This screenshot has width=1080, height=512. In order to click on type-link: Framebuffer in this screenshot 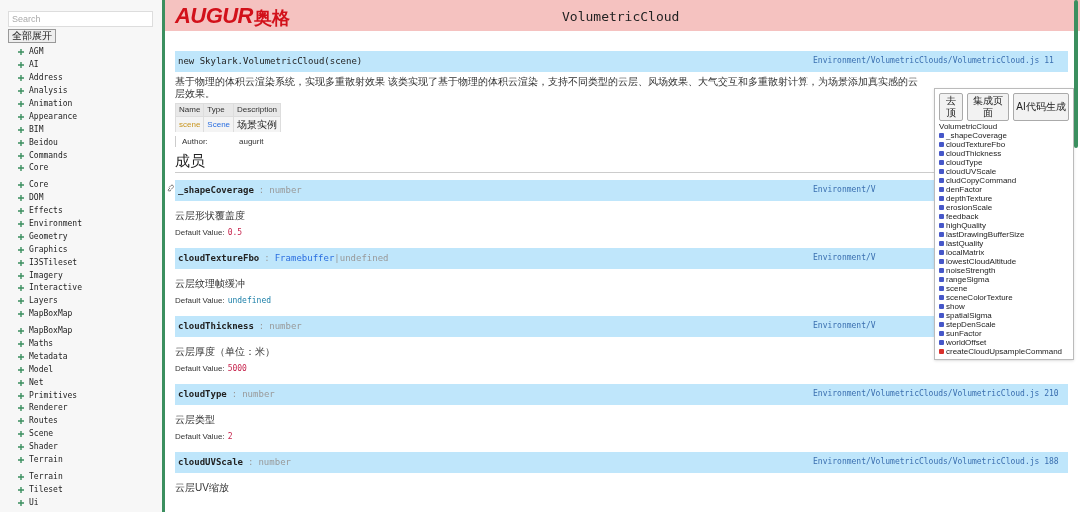, I will do `click(304, 258)`.